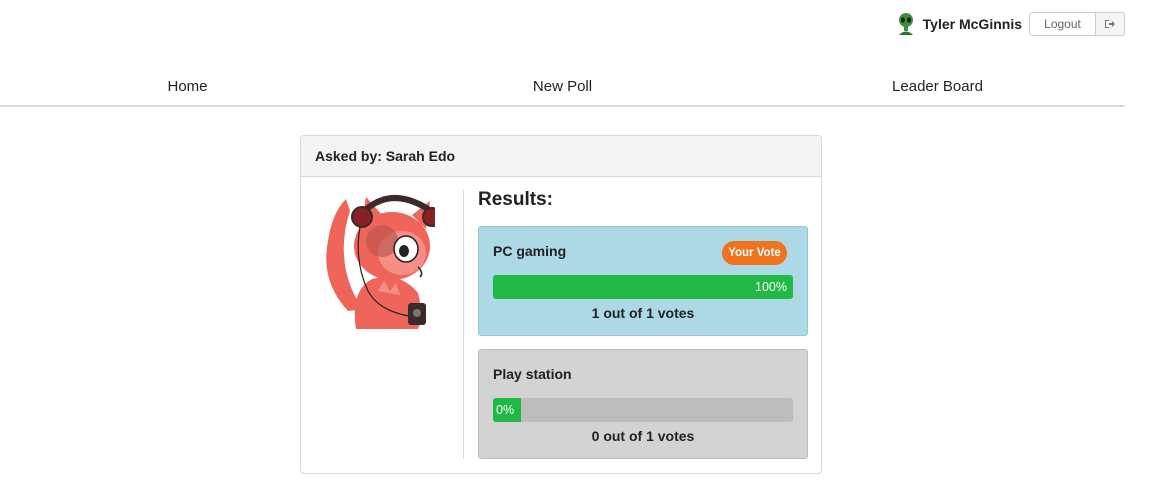  I want to click on your-vote-badge: Your Vote, so click(754, 253).